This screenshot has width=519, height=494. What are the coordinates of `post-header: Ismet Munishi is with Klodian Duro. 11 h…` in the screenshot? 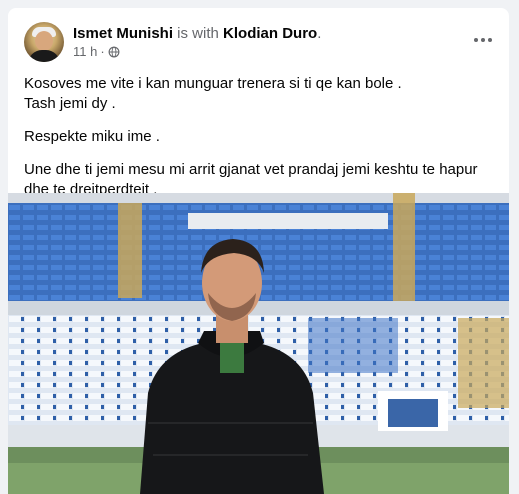 It's located at (258, 38).